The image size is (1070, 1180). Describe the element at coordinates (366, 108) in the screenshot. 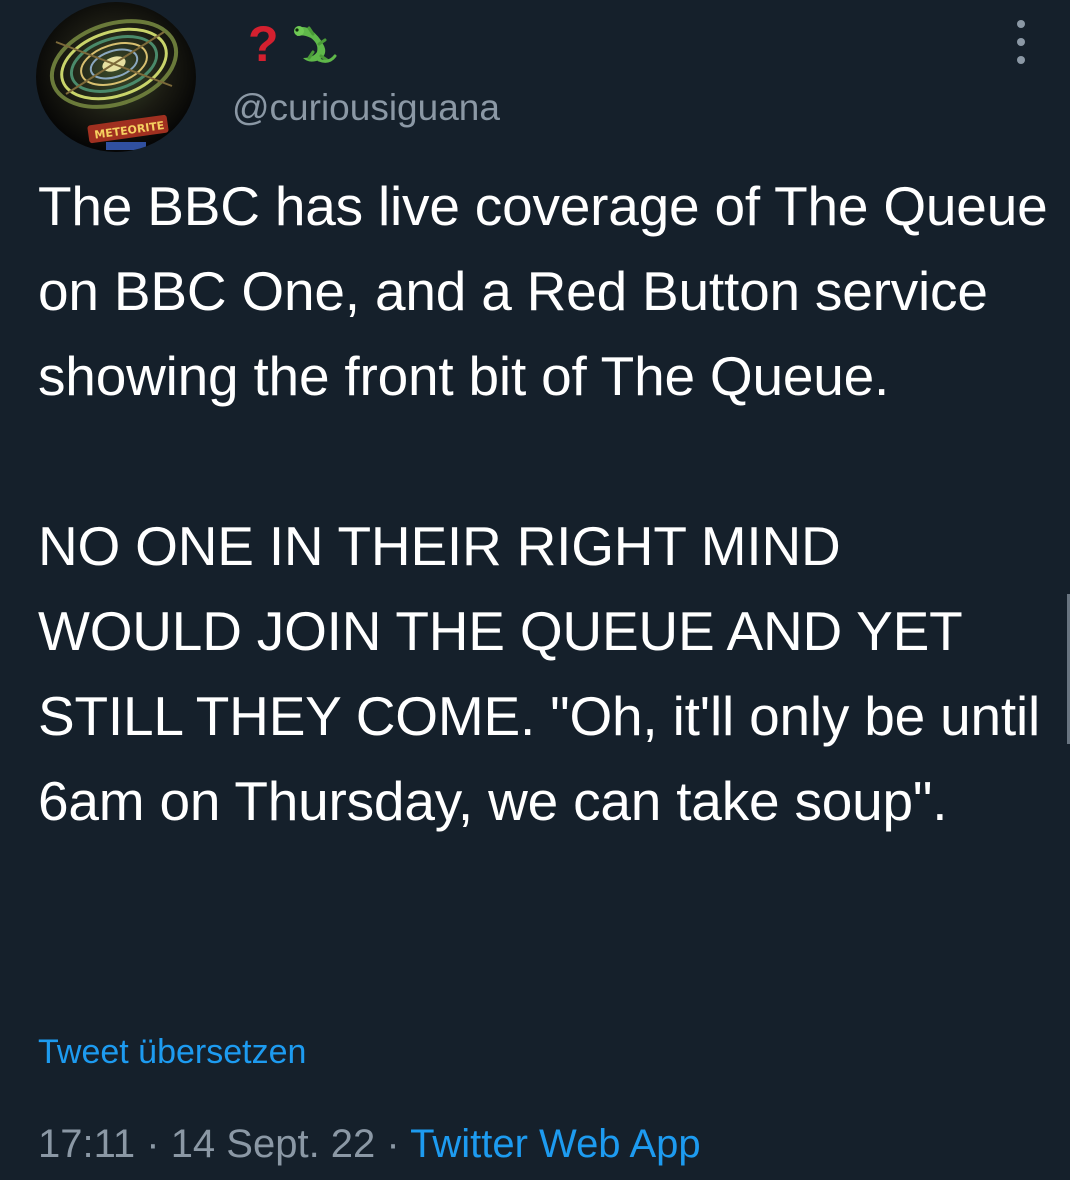

I see `author-handle: @curiousiguana` at that location.